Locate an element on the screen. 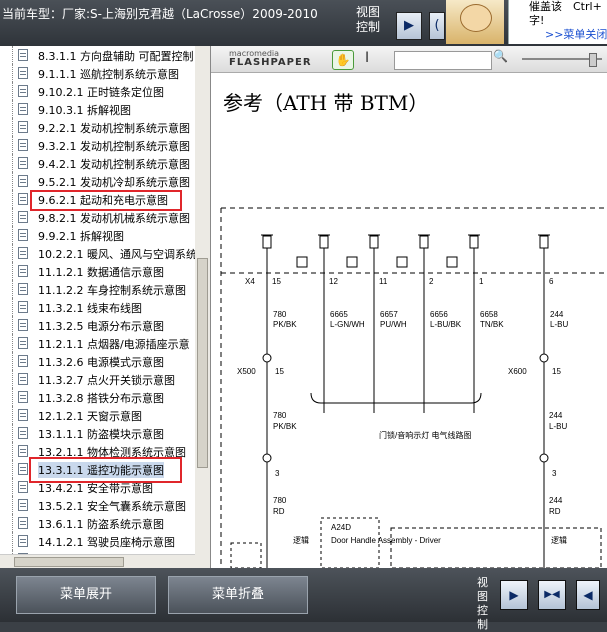 The height and width of the screenshot is (632, 607). tree-item: 11.3.2.1 线束布线图 is located at coordinates (97, 307).